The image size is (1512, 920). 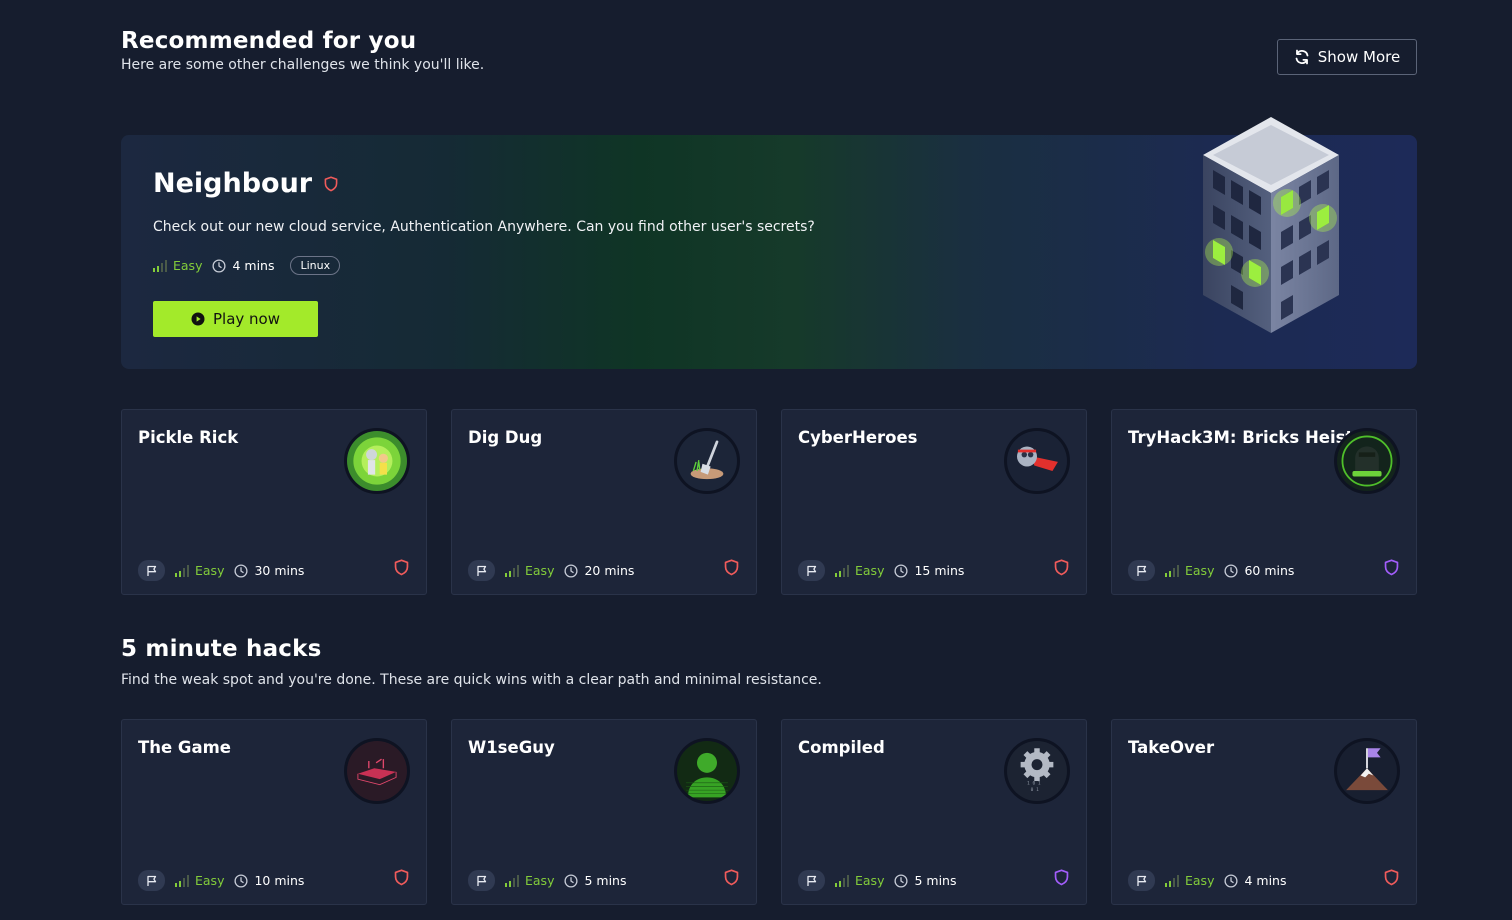 I want to click on room-title: TakeOver, so click(x=1171, y=747).